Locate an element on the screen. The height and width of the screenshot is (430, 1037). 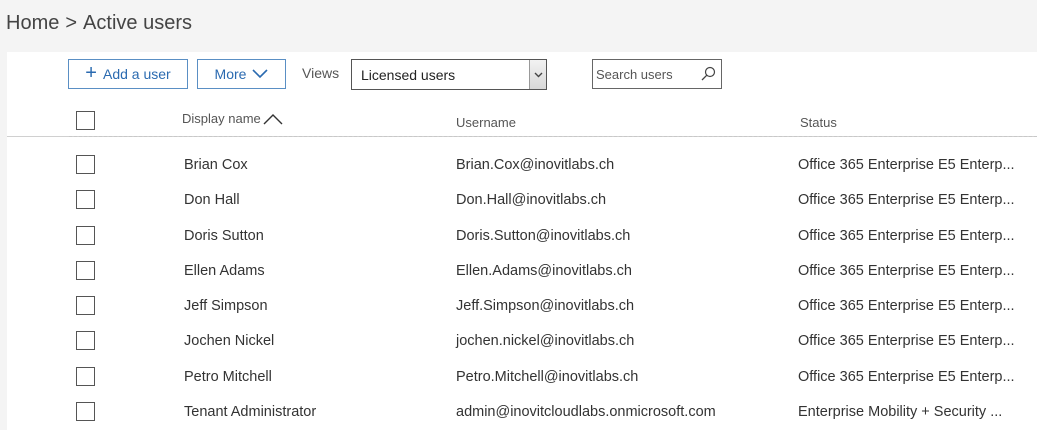
more-button: More is located at coordinates (241, 74).